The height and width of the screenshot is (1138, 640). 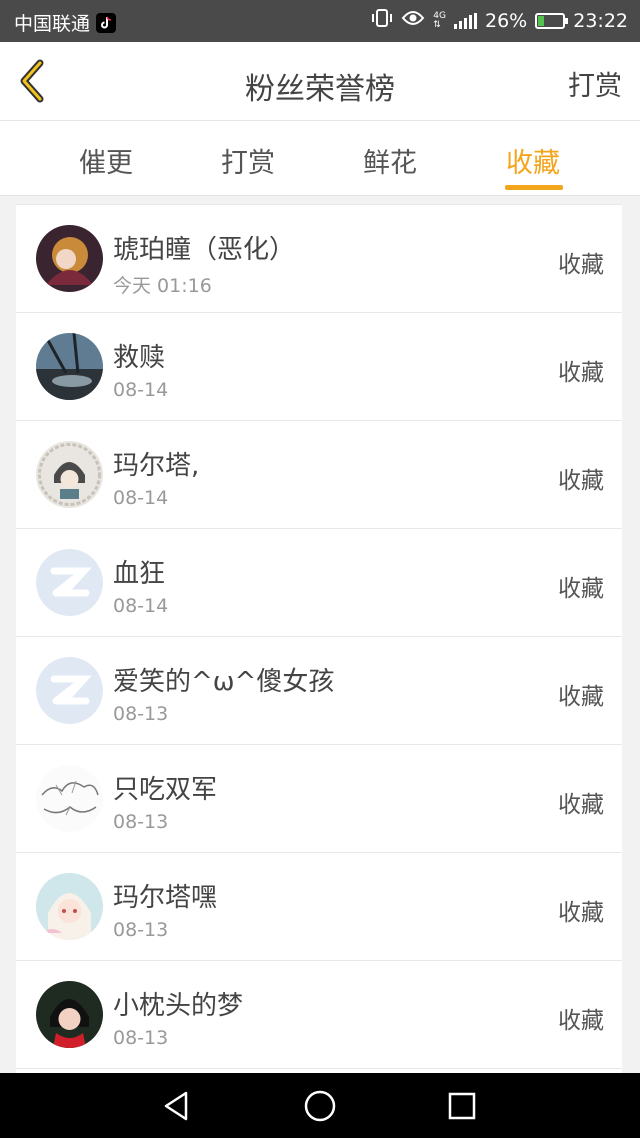 I want to click on triangle-back-icon, so click(x=177, y=1109).